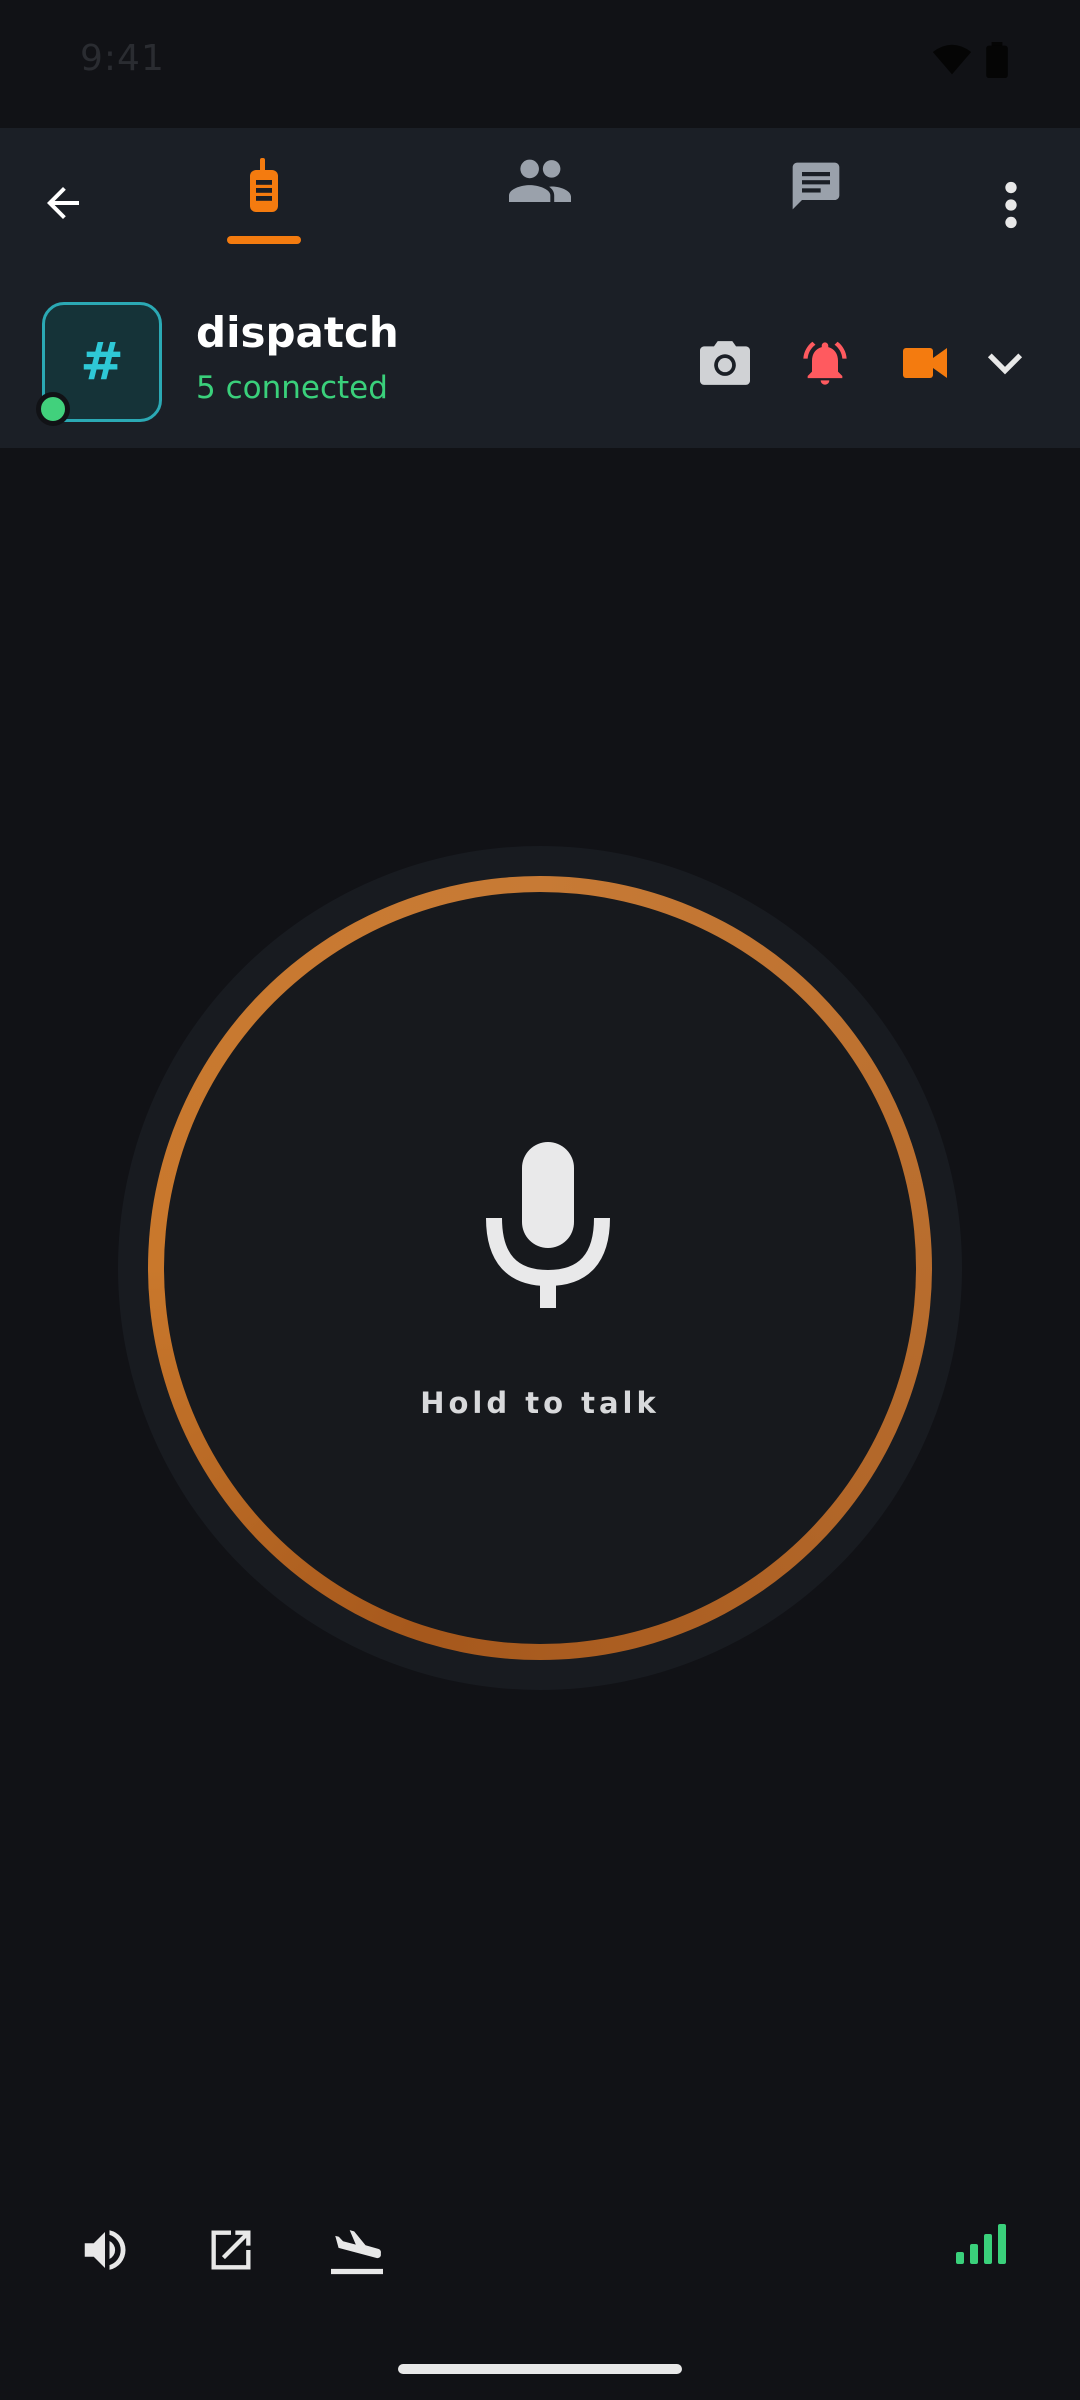 The height and width of the screenshot is (2400, 1080). I want to click on signal-strength-icon, so click(982, 2246).